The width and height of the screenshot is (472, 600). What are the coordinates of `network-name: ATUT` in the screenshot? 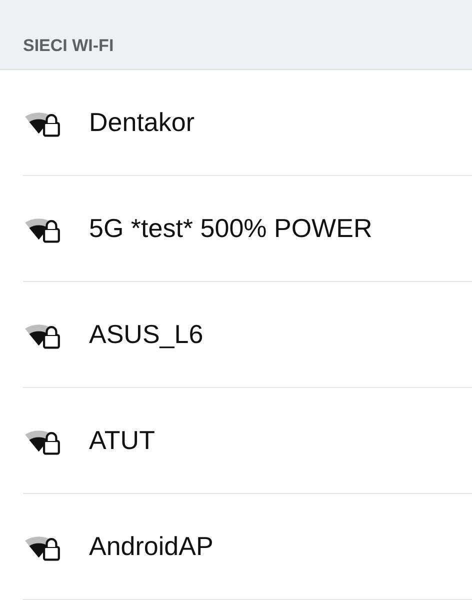 It's located at (122, 440).